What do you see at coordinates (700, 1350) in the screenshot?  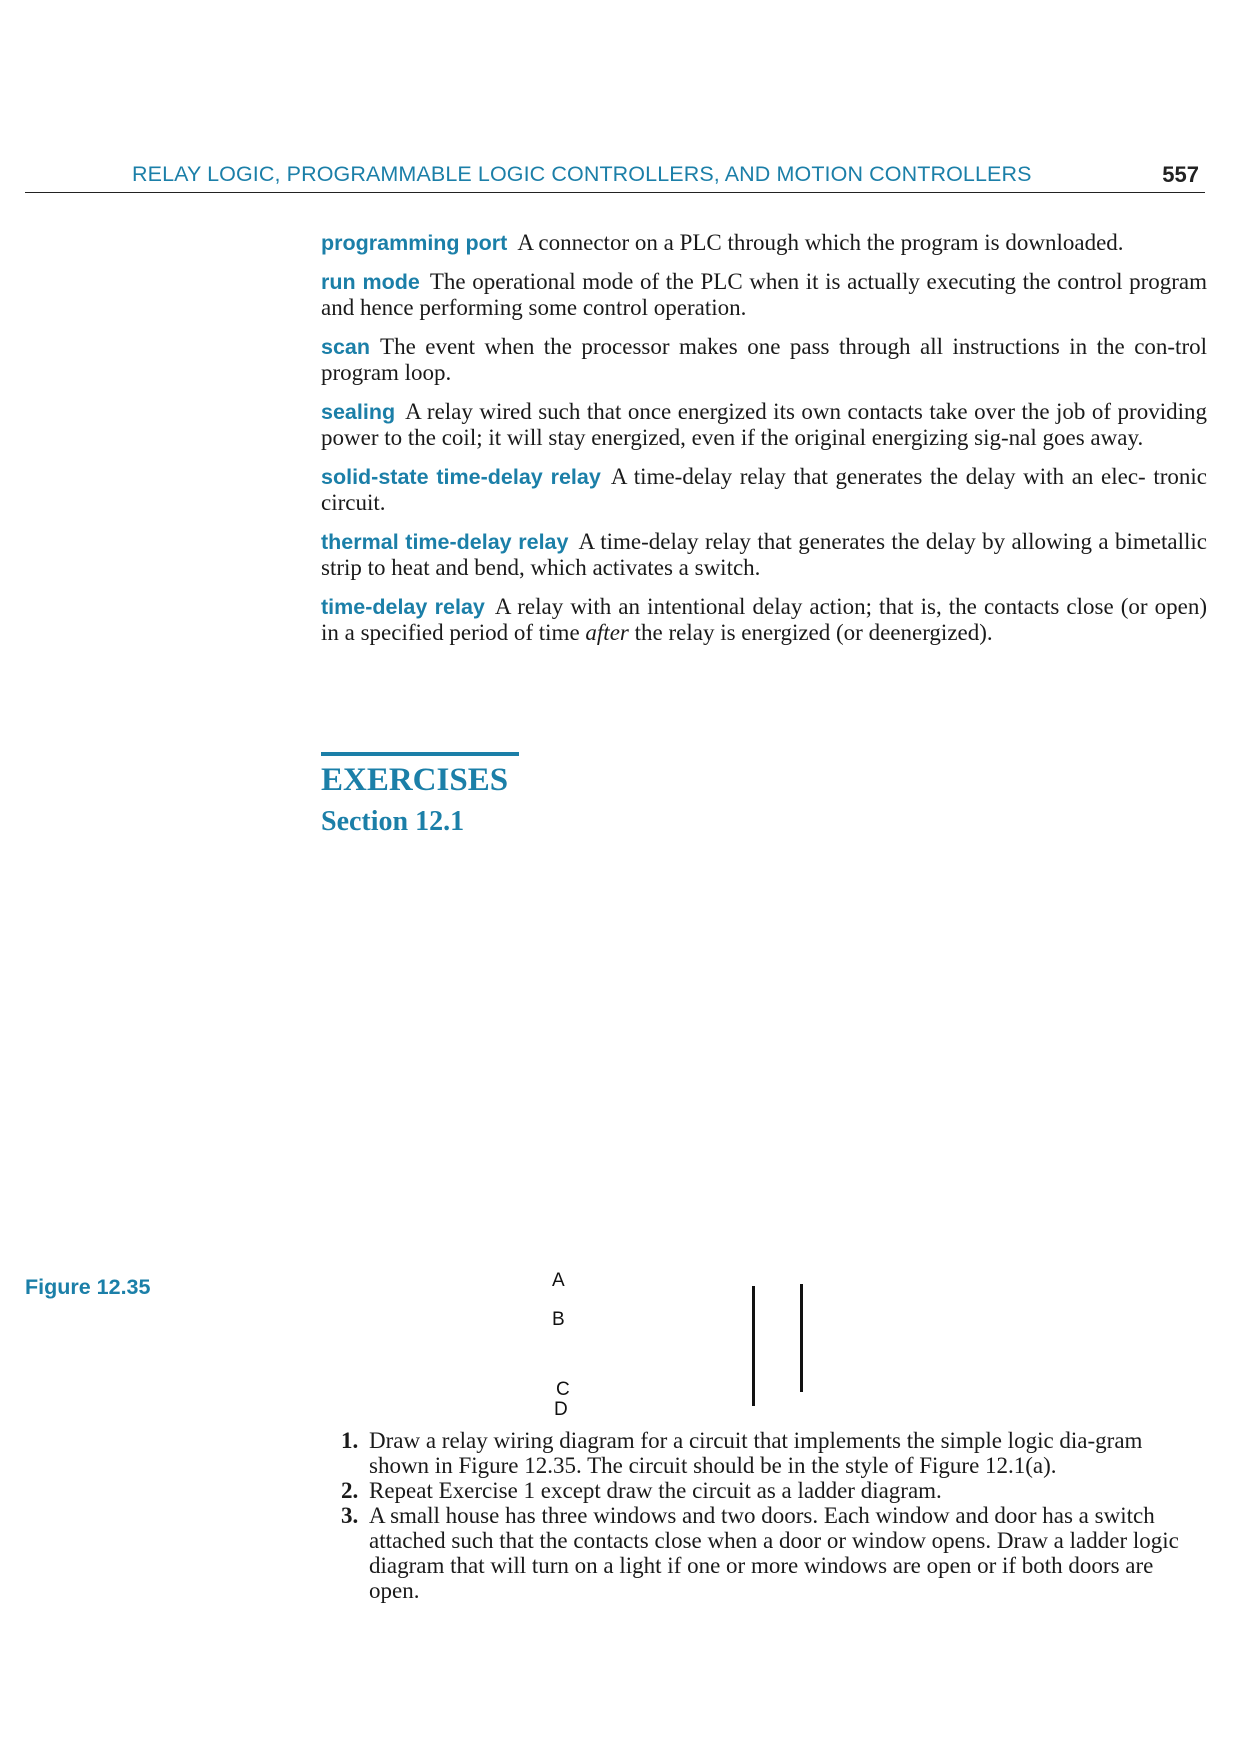 I see `logic-diagram-figure: A B C D` at bounding box center [700, 1350].